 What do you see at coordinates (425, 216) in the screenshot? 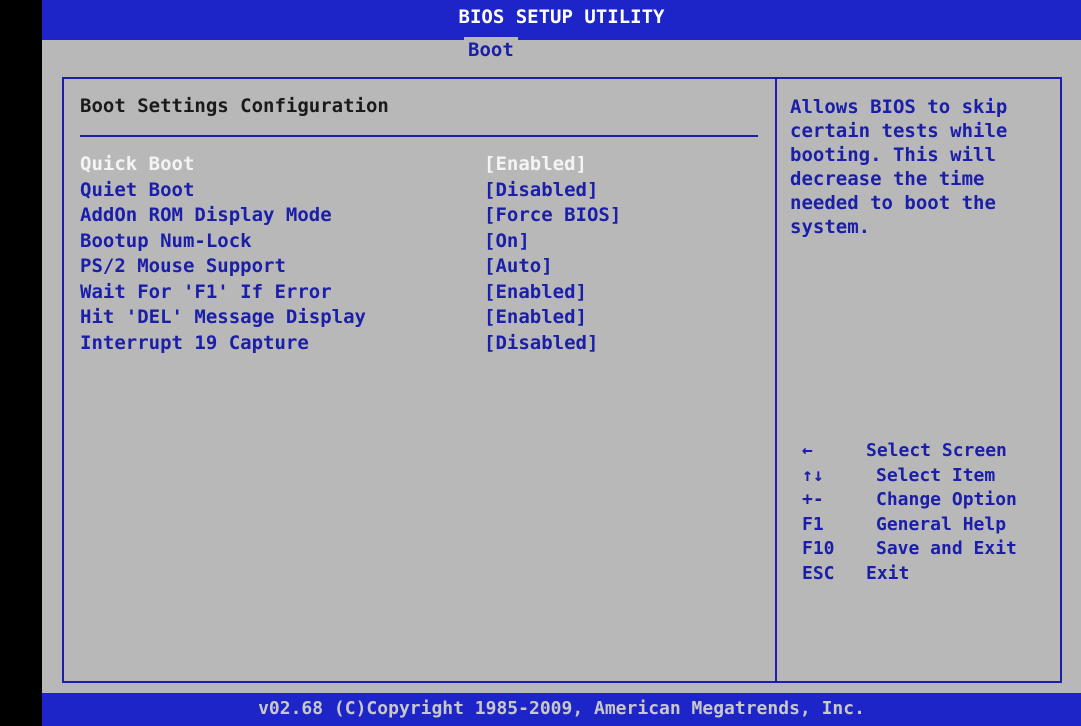
I see `setting-addon-rom-display-mode: AddOn ROM Display Mode [Force BIOS]` at bounding box center [425, 216].